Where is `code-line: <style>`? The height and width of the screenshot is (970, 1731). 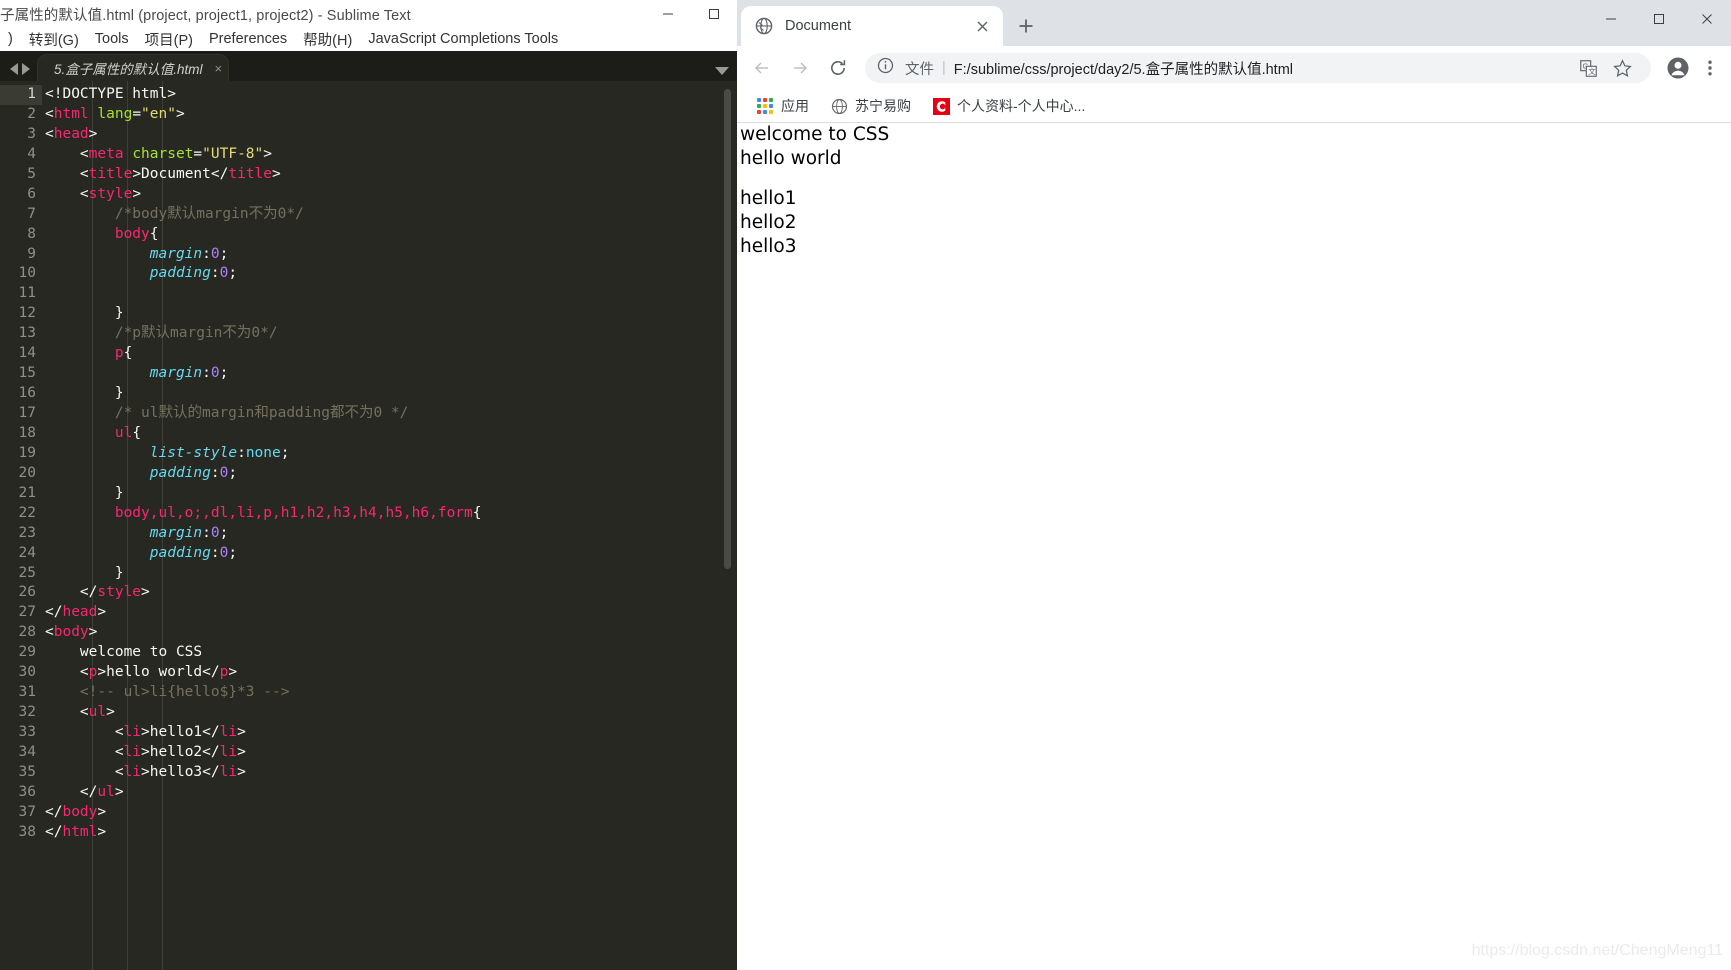
code-line: <style> is located at coordinates (384, 195).